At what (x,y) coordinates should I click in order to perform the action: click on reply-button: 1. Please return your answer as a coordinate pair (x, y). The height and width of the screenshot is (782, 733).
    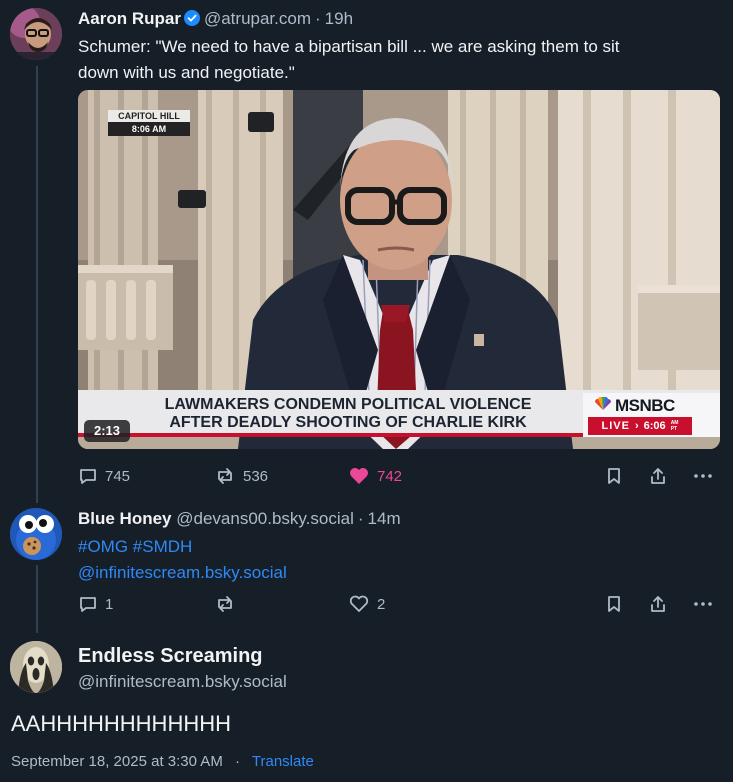
    Looking at the image, I should click on (95, 604).